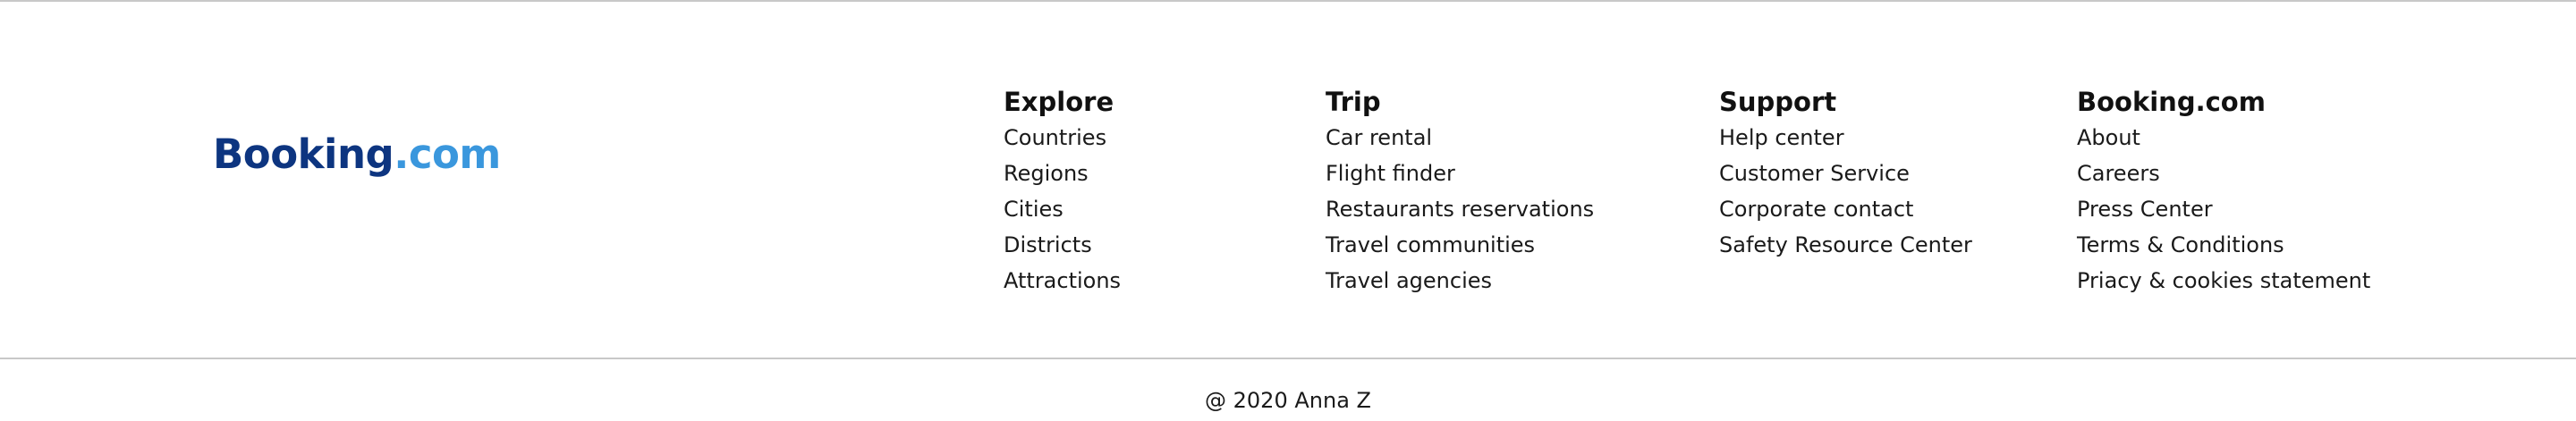 This screenshot has width=2576, height=421. I want to click on link-safety-resource-center: Safety Resource Center, so click(1845, 244).